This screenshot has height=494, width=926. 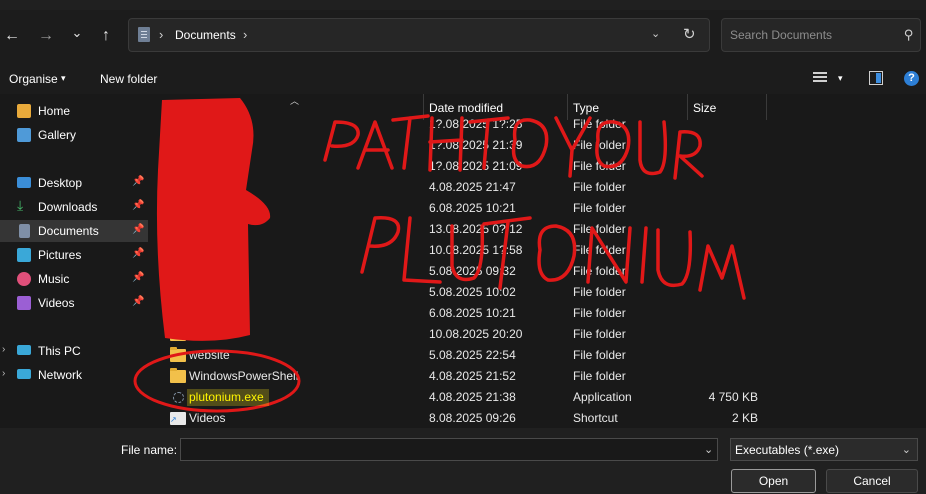 I want to click on shortcut-icon, so click(x=178, y=418).